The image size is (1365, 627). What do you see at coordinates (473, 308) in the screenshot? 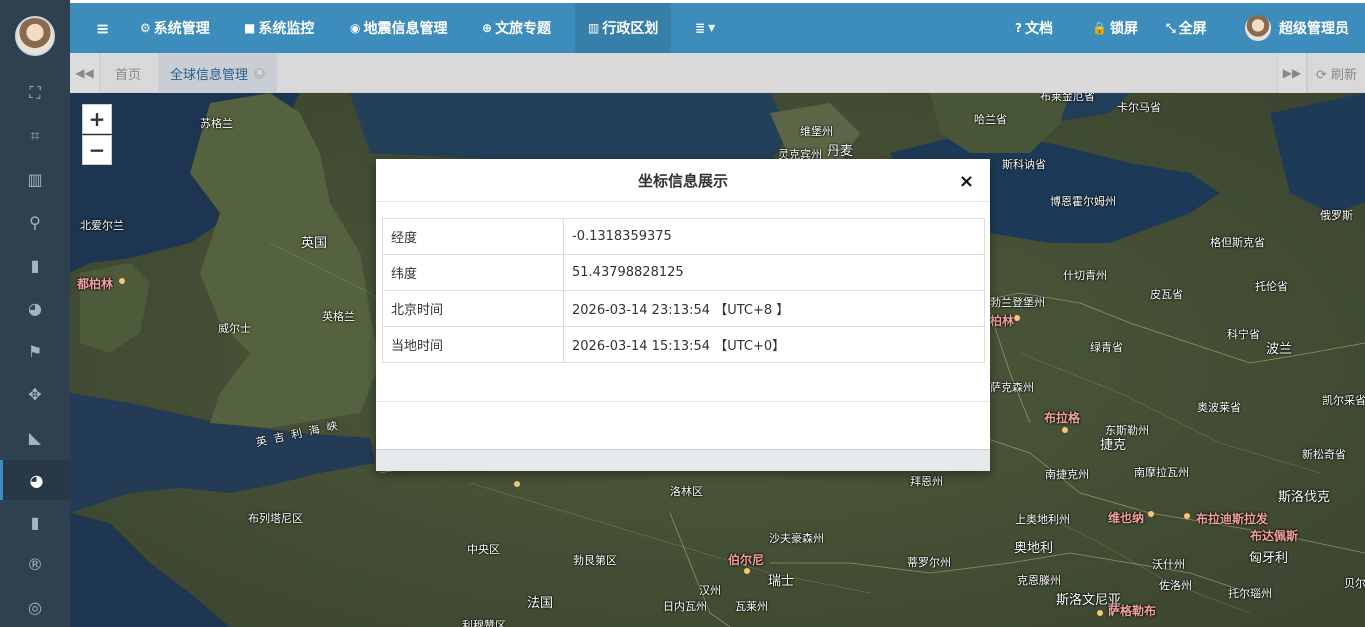
I see `beijing-time-label: 北京时间` at bounding box center [473, 308].